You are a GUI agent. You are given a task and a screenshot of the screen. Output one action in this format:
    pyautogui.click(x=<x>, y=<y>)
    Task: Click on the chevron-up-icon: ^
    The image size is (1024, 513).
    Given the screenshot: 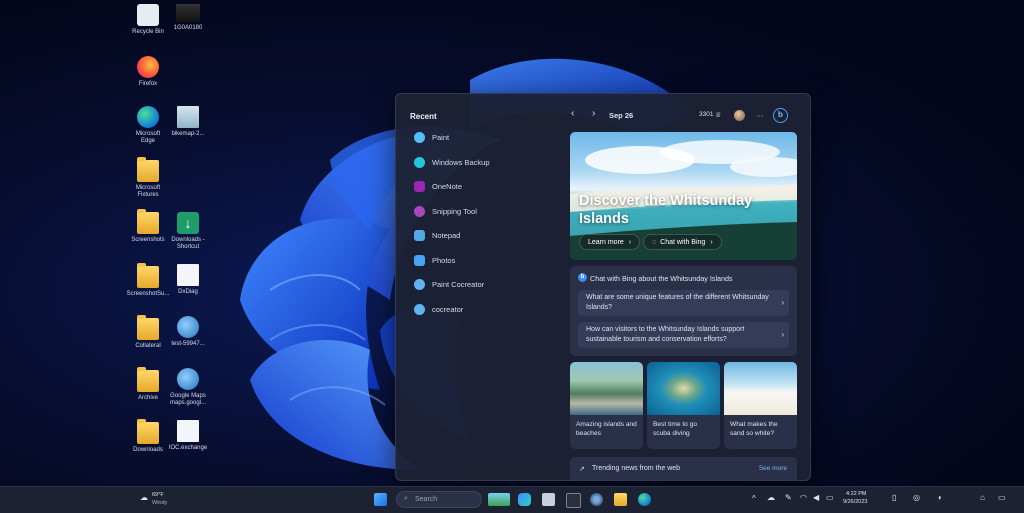 What is the action you would take?
    pyautogui.click(x=754, y=498)
    